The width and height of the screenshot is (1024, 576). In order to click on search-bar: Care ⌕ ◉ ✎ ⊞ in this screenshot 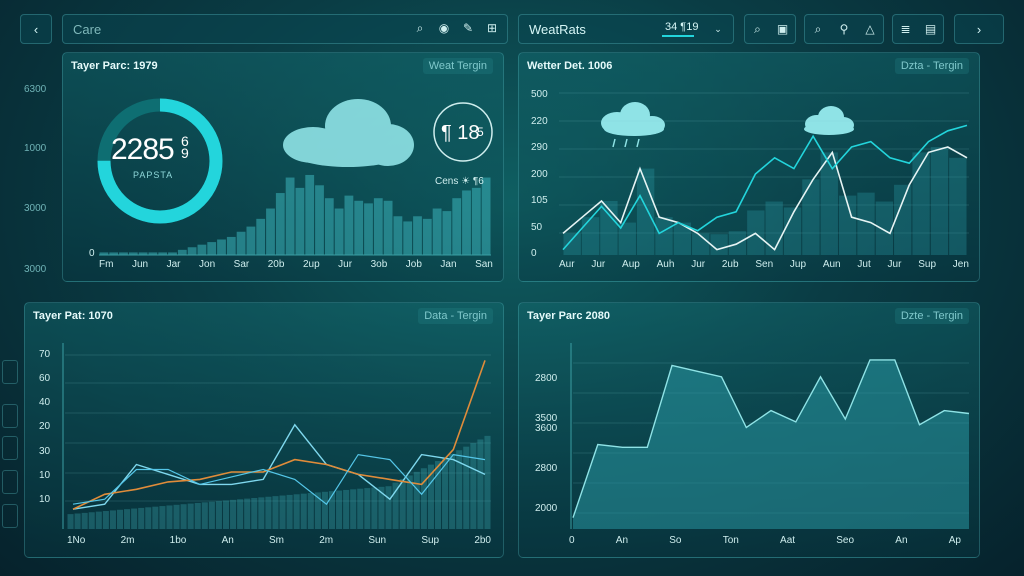, I will do `click(285, 29)`.